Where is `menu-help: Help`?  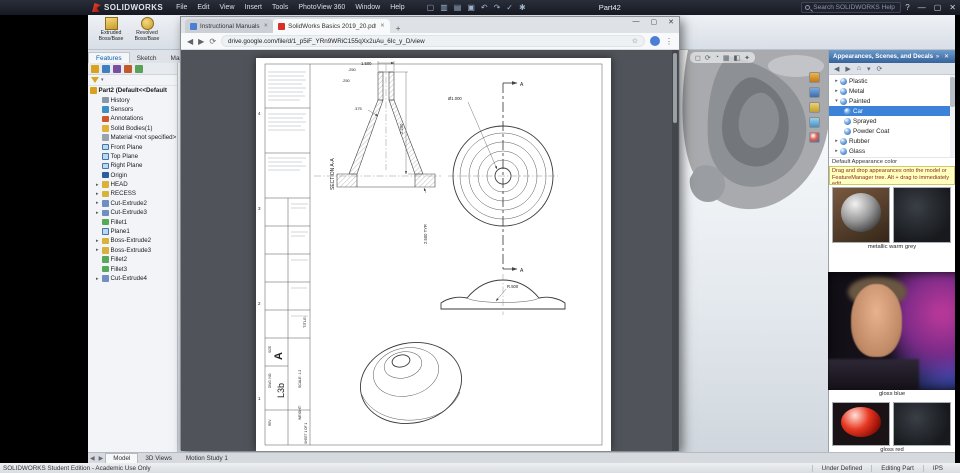
menu-help: Help is located at coordinates (397, 7).